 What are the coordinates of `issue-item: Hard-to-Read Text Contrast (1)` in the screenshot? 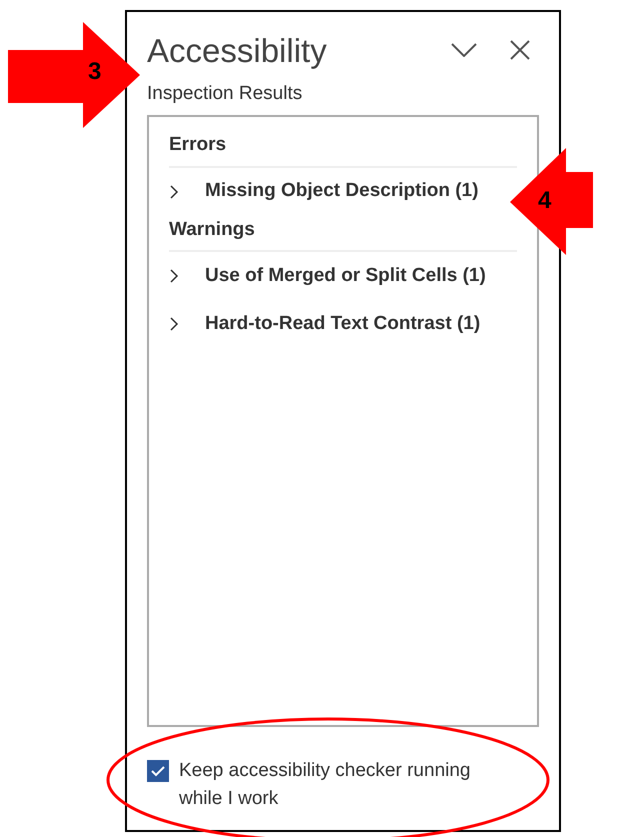 It's located at (343, 324).